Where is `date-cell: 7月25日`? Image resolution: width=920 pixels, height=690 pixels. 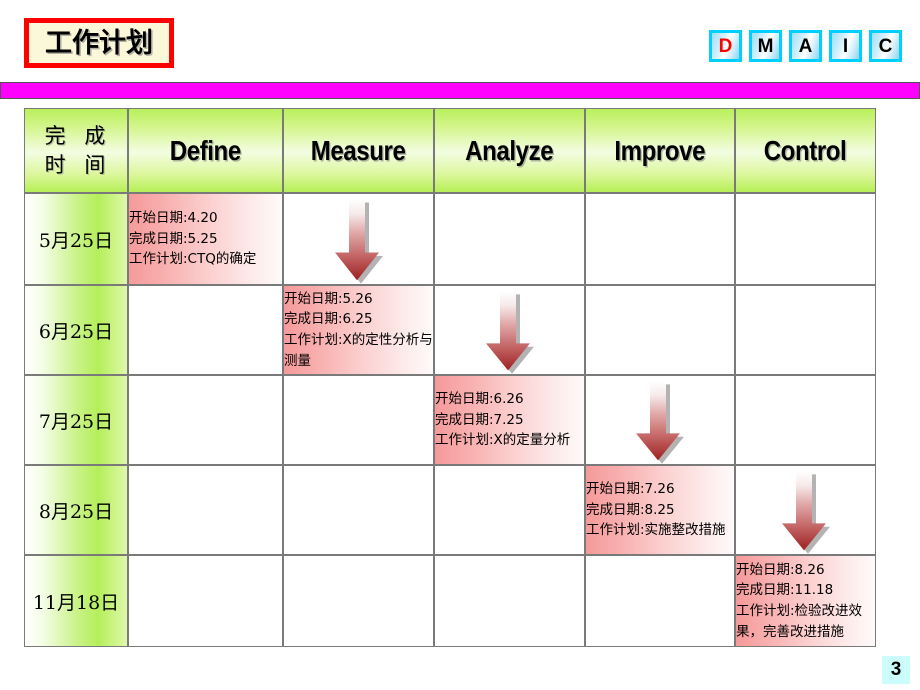 date-cell: 7月25日 is located at coordinates (76, 420).